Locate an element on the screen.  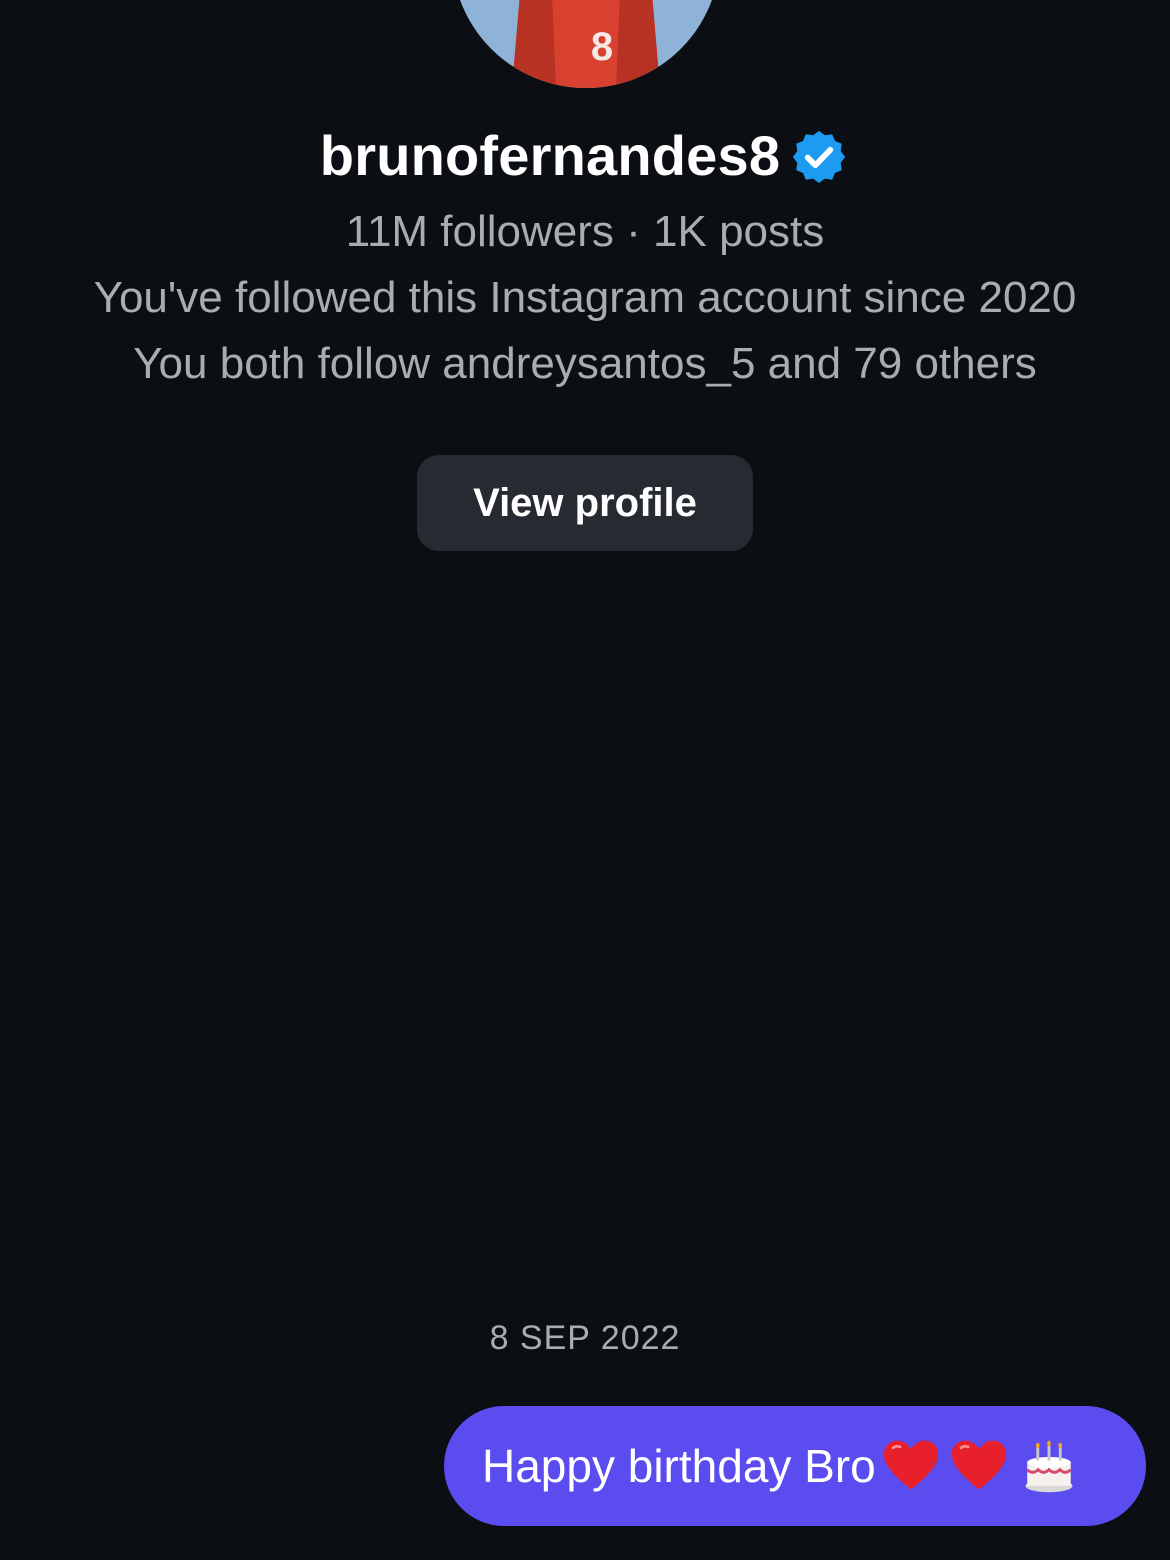
profile-header: brunofernandes8 is located at coordinates (585, 156).